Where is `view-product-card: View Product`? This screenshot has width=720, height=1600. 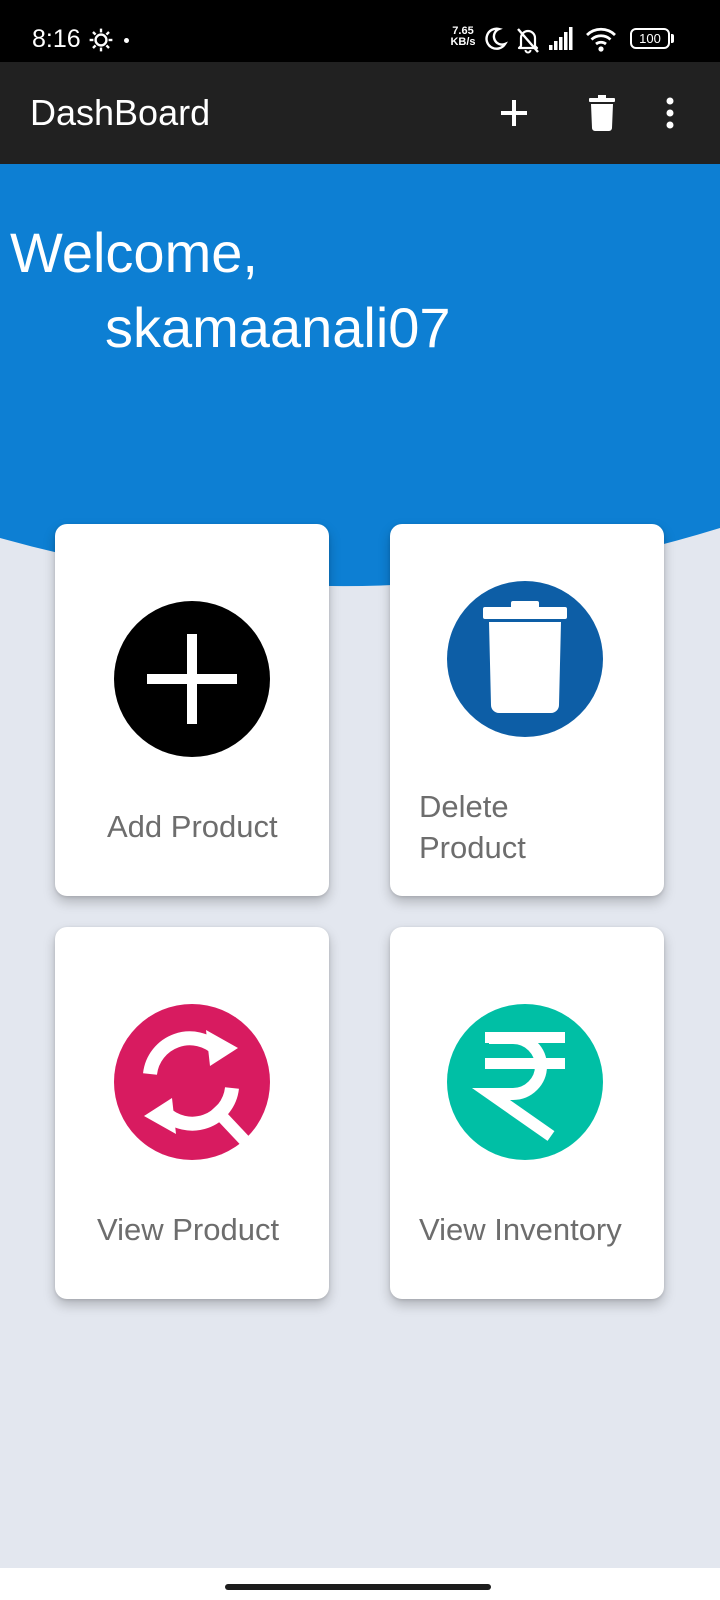
view-product-card: View Product is located at coordinates (192, 1113).